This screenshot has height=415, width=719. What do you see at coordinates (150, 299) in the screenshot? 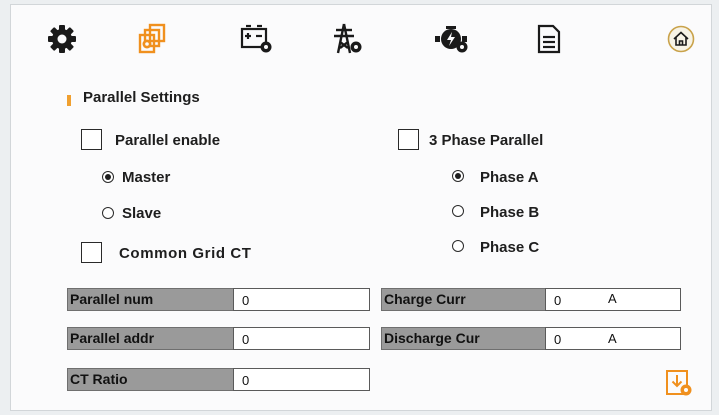
I see `parallel-num-label: Parallel num` at bounding box center [150, 299].